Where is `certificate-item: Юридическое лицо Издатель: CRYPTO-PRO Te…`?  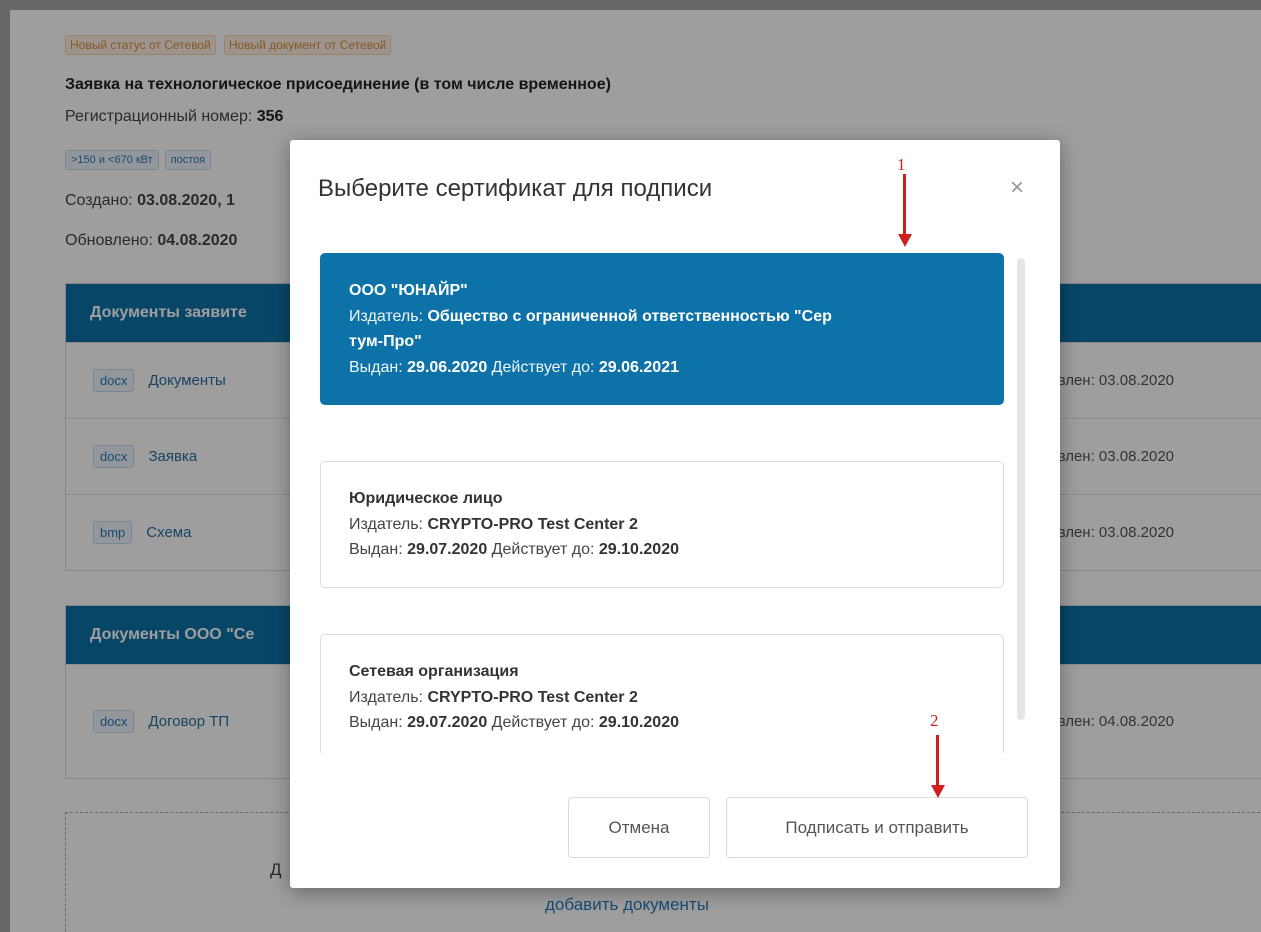
certificate-item: Юридическое лицо Издатель: CRYPTO-PRO Te… is located at coordinates (662, 524).